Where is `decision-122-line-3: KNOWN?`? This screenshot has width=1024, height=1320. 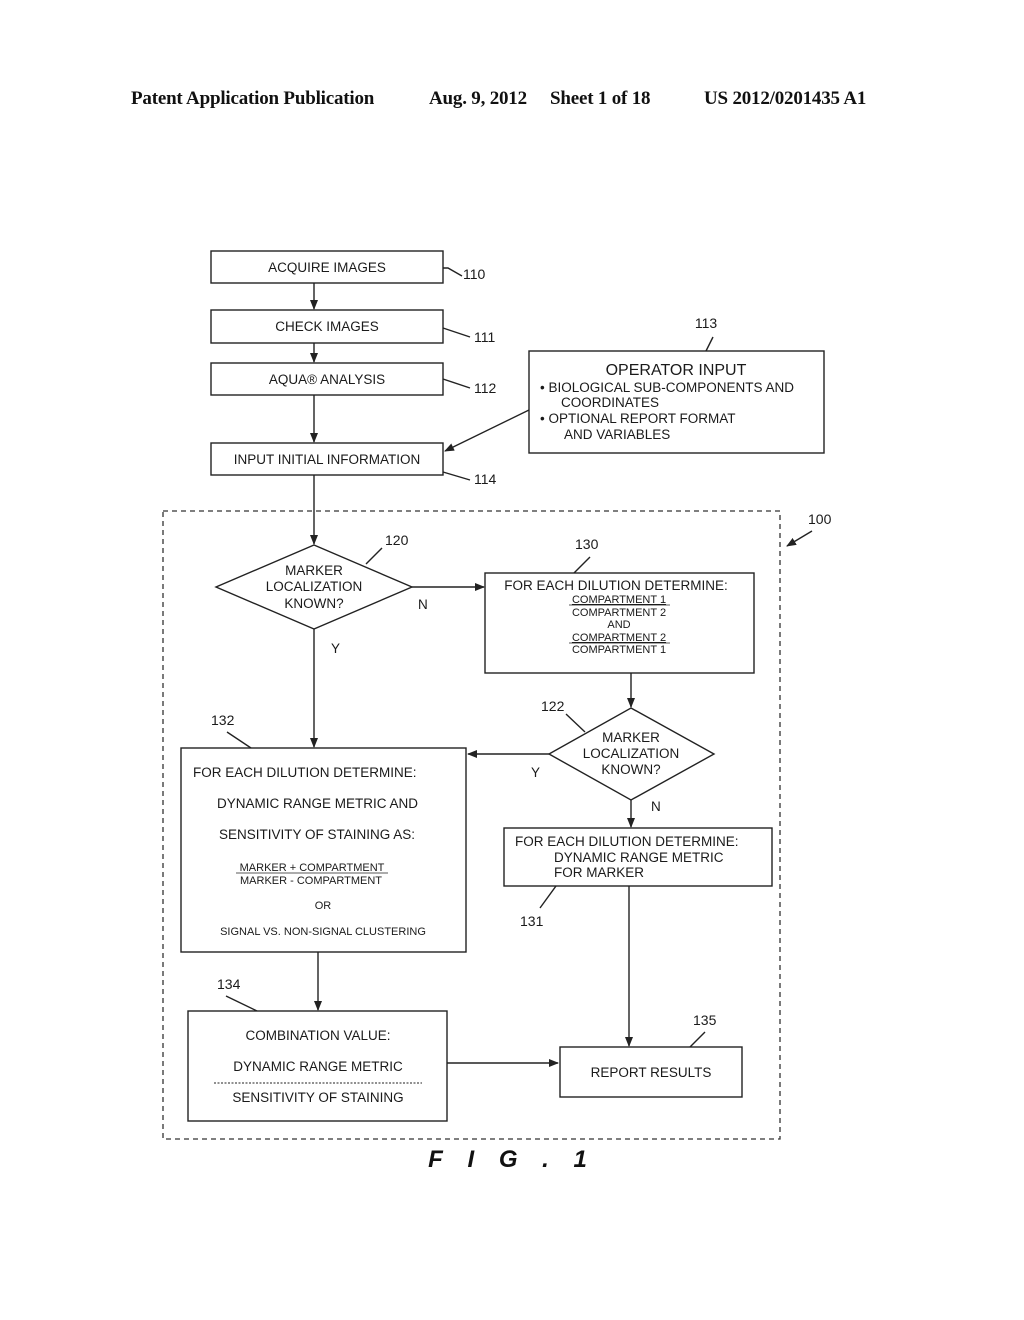
decision-122-line-3: KNOWN? is located at coordinates (630, 769).